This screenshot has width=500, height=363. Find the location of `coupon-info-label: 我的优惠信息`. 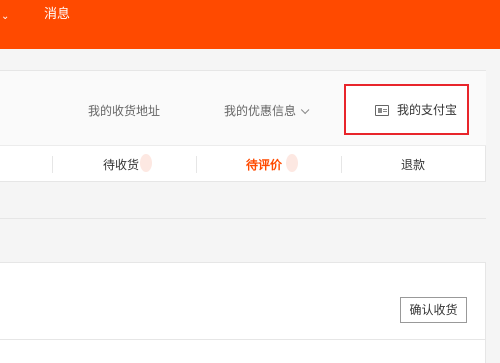

coupon-info-label: 我的优惠信息 is located at coordinates (260, 111).